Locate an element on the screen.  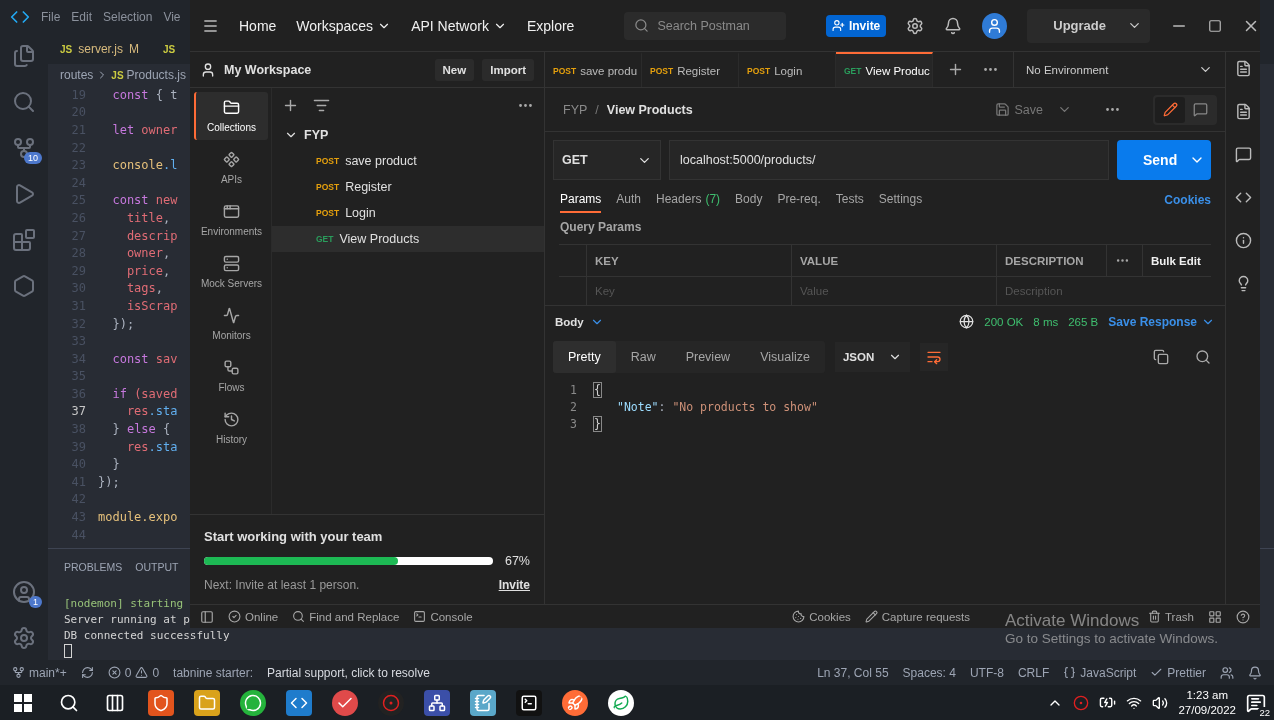
volume-icon is located at coordinates (1160, 702).